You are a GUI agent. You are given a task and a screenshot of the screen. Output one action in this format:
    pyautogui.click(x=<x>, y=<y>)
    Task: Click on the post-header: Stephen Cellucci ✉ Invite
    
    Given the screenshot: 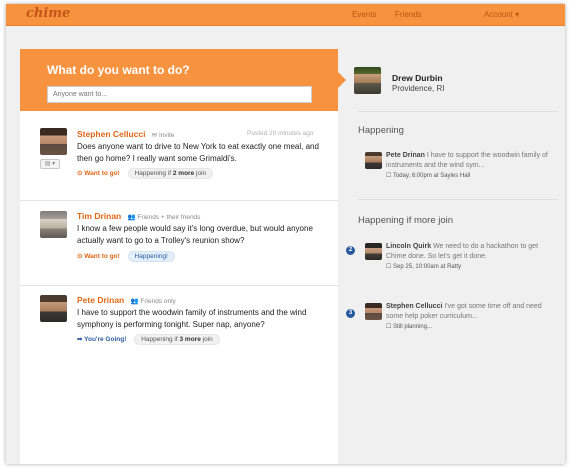 What is the action you would take?
    pyautogui.click(x=126, y=134)
    